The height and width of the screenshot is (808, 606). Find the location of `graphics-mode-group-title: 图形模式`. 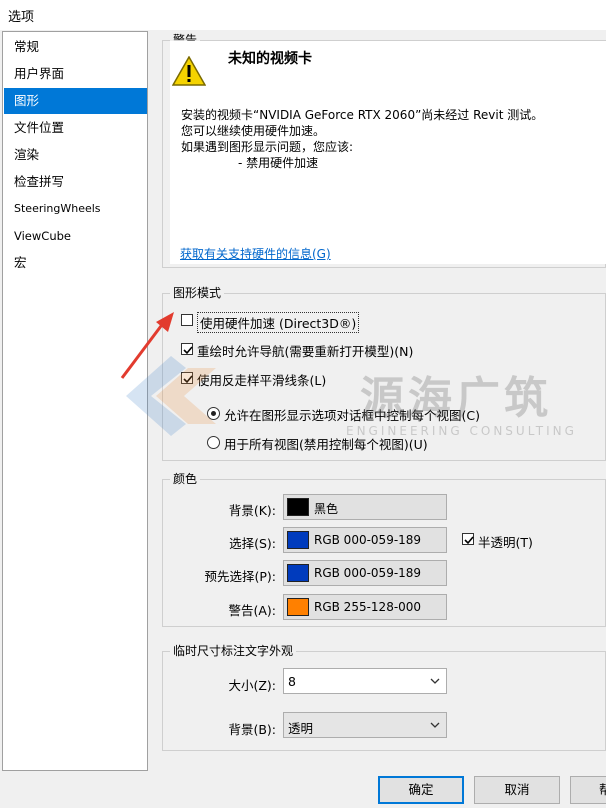

graphics-mode-group-title: 图形模式 is located at coordinates (197, 293).